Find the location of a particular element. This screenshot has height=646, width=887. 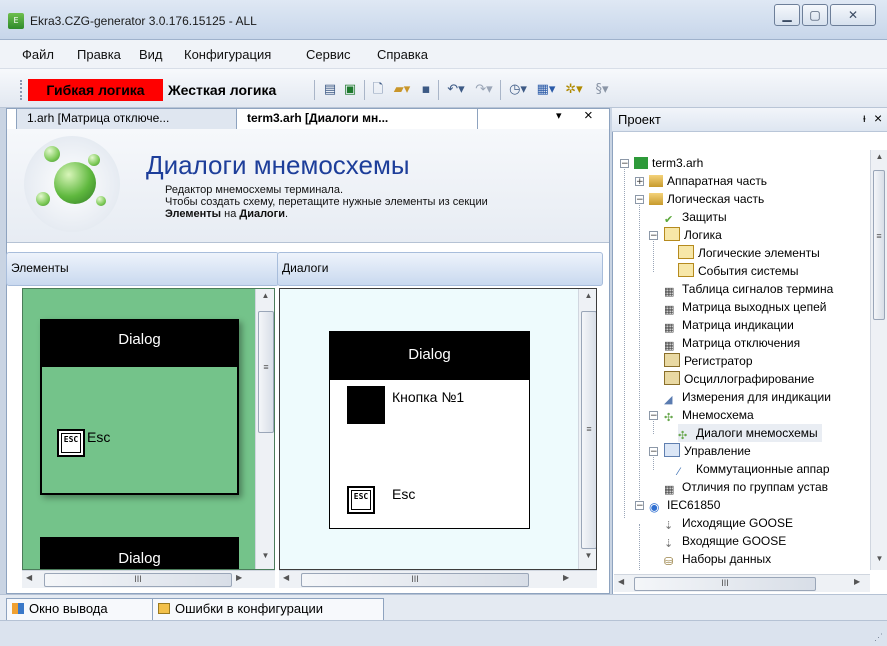

control-icon is located at coordinates (672, 450).